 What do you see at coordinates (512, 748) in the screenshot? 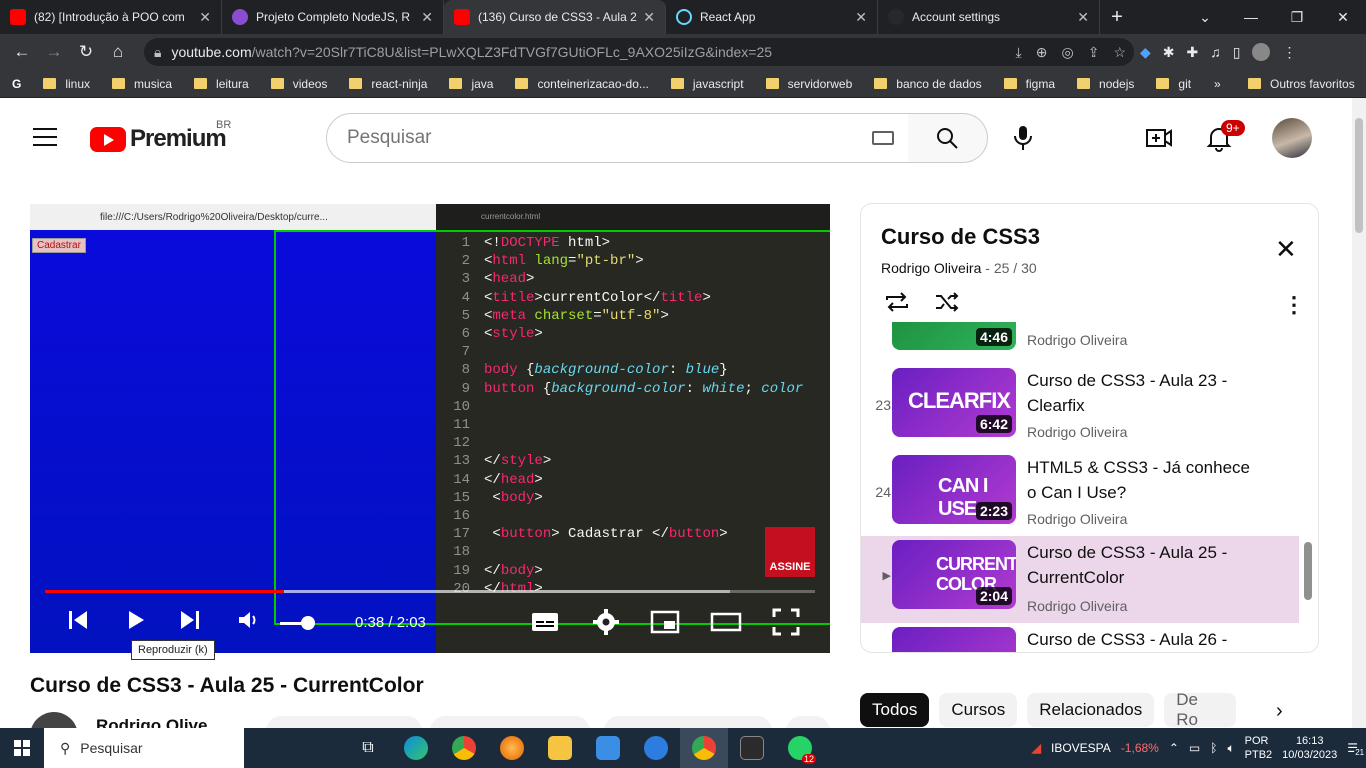
I see `firefox-icon` at bounding box center [512, 748].